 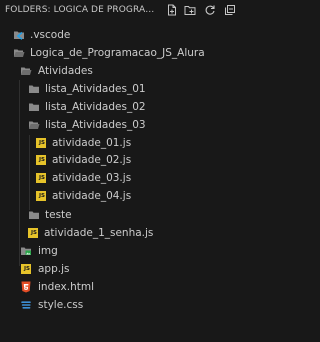 What do you see at coordinates (128, 269) in the screenshot?
I see `tree-item-app-js: JS app.js` at bounding box center [128, 269].